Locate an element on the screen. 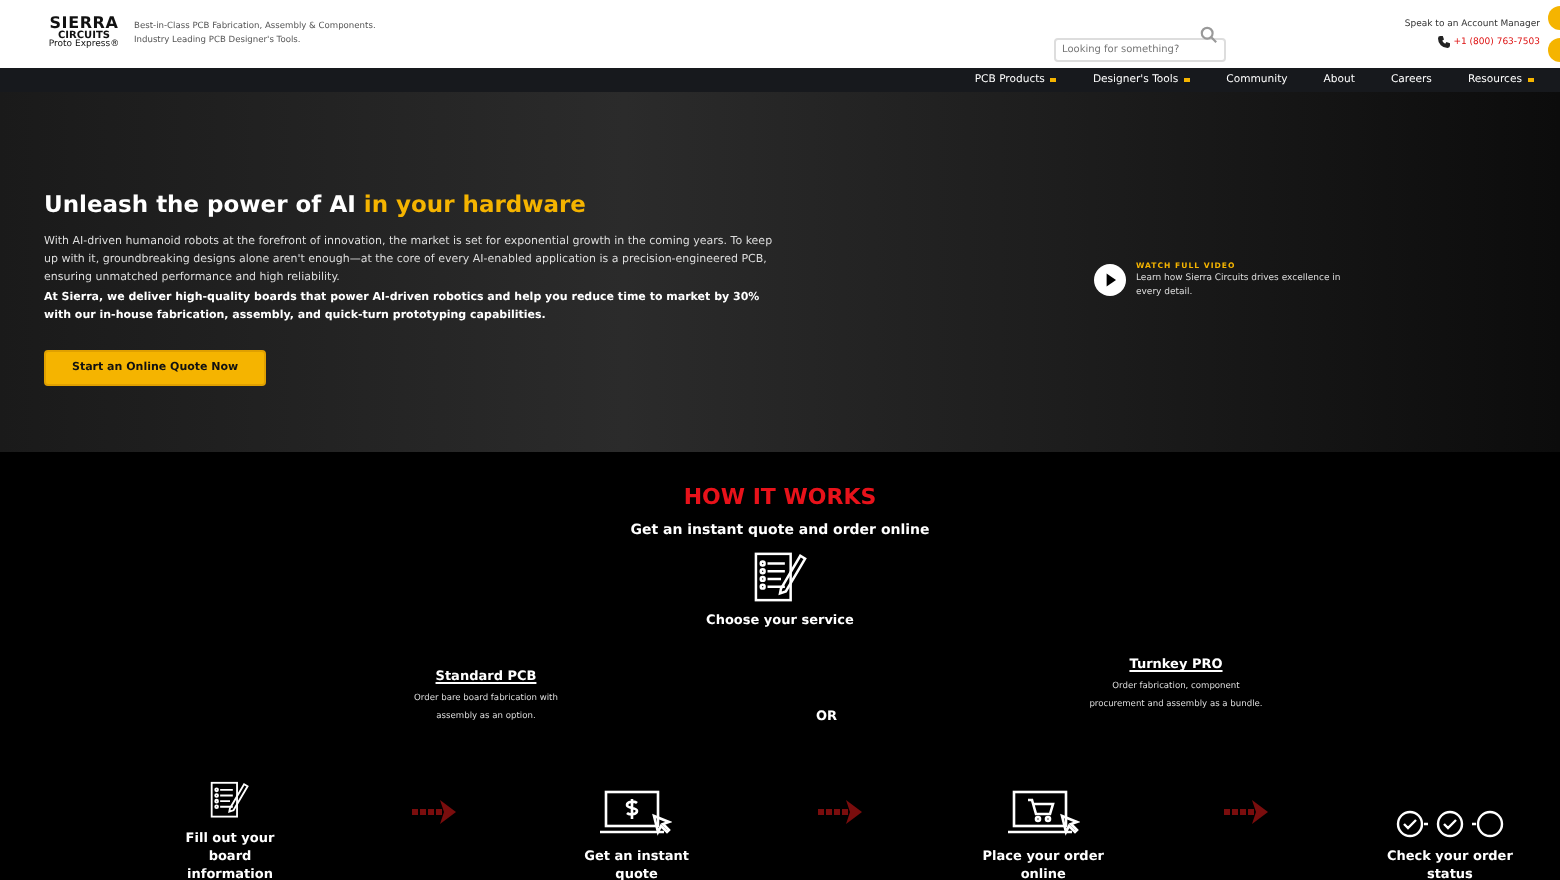 Image resolution: width=1560 pixels, height=880 pixels. section-title: HOW IT WORKS is located at coordinates (780, 497).